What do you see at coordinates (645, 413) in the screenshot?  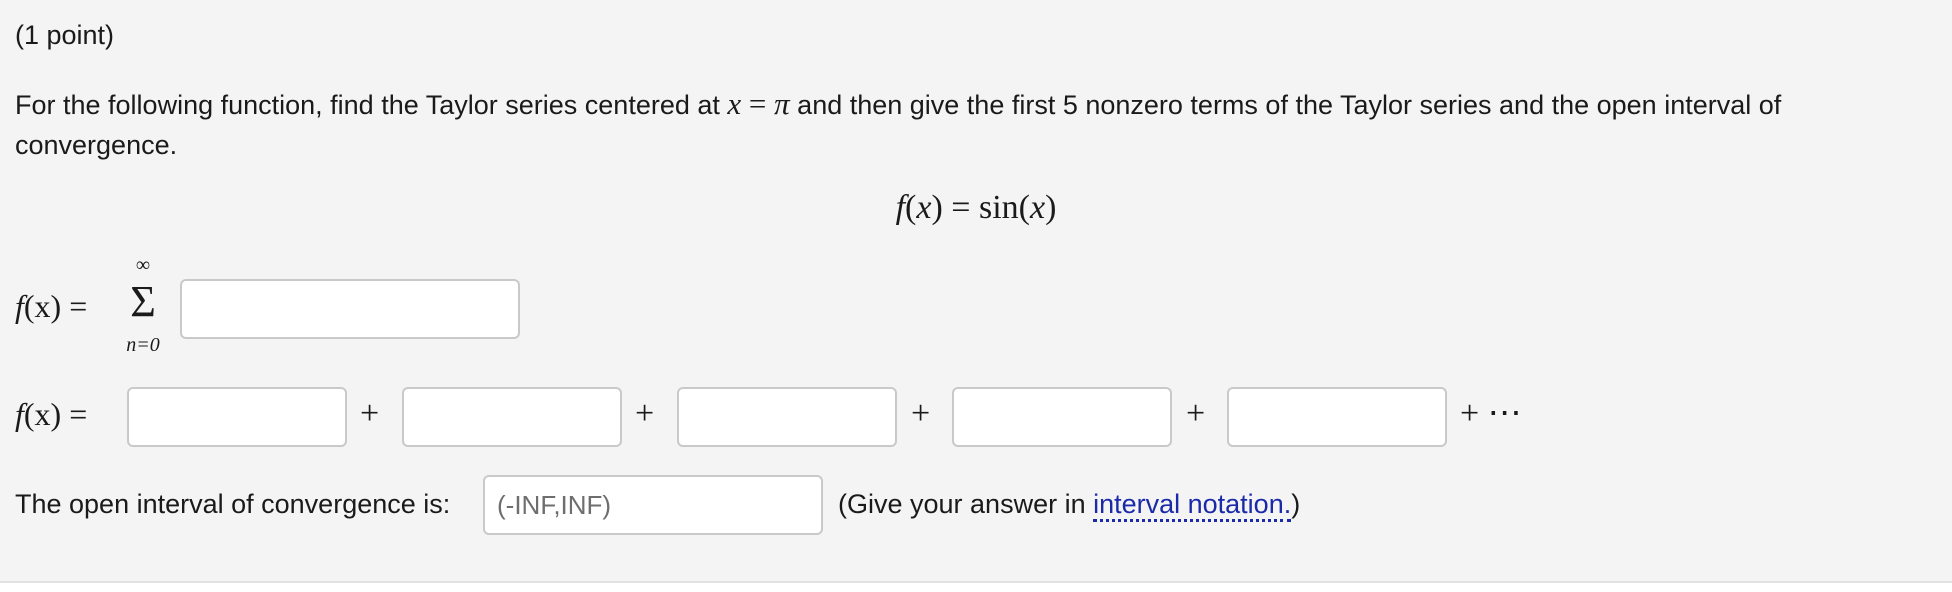 I see `plus-sign-2: +` at bounding box center [645, 413].